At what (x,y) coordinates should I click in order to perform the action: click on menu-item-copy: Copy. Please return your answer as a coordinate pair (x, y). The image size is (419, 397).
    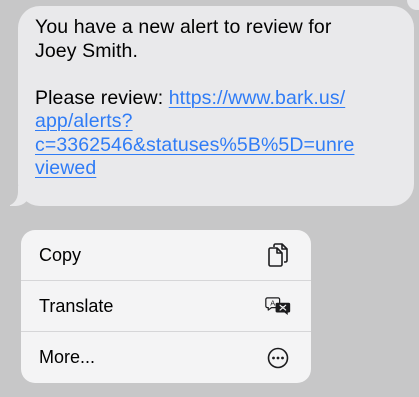
    Looking at the image, I should click on (166, 255).